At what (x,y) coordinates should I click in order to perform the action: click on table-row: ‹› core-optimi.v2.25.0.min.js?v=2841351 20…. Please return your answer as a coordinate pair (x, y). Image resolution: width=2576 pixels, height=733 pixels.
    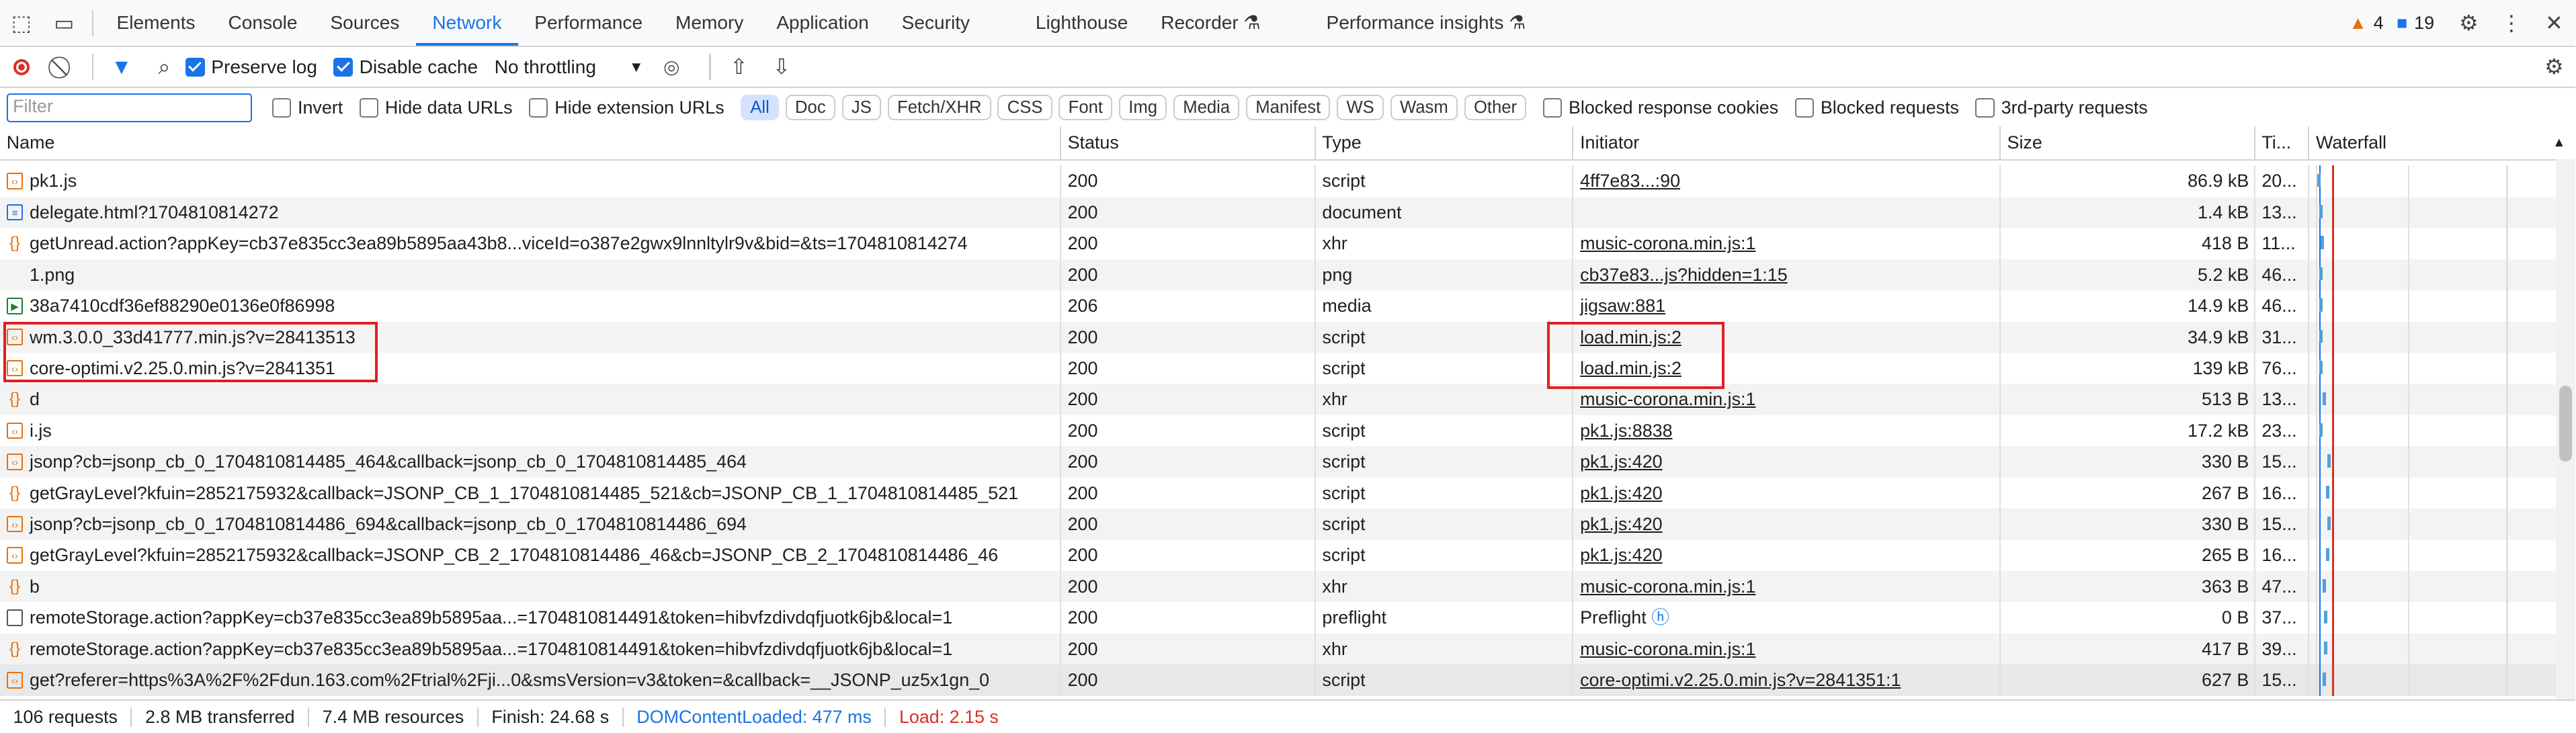
    Looking at the image, I should click on (1287, 368).